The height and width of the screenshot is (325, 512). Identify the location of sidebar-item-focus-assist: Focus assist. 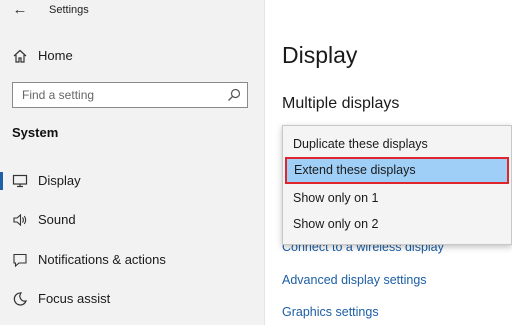
(132, 299).